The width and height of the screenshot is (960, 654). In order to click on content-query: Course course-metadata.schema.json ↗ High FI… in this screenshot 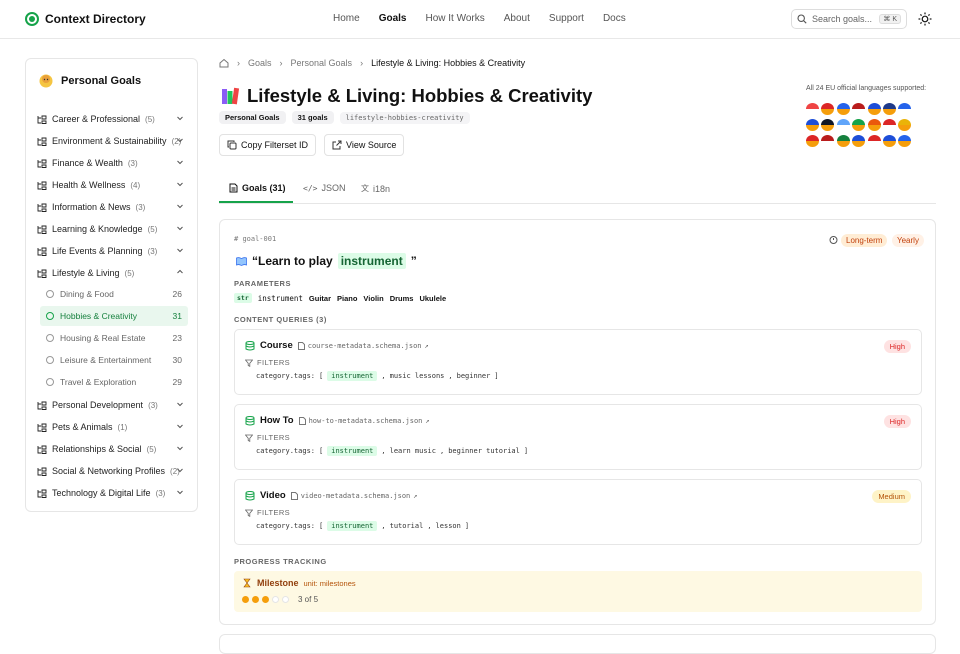, I will do `click(578, 362)`.